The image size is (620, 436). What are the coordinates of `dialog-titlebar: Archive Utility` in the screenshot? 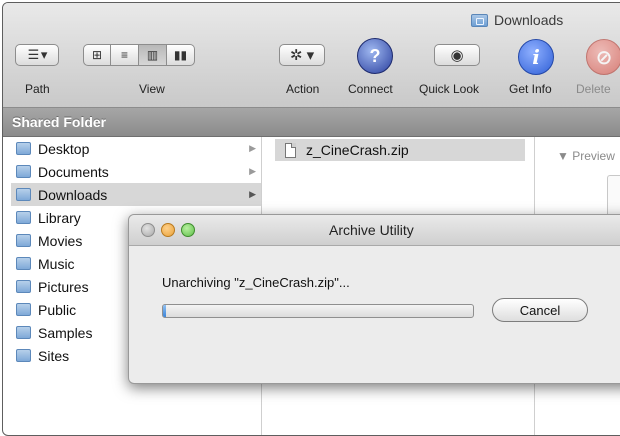 It's located at (374, 230).